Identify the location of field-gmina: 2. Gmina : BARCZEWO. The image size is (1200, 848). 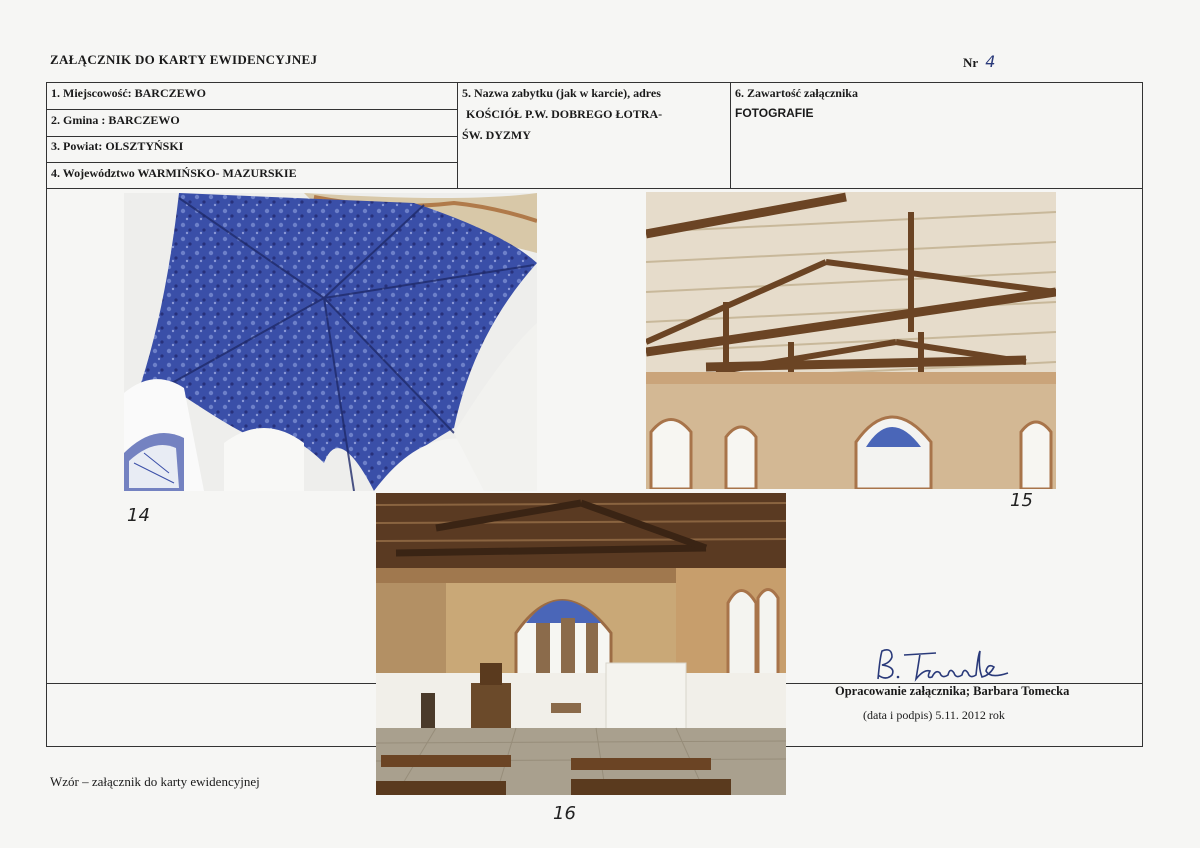
(115, 120).